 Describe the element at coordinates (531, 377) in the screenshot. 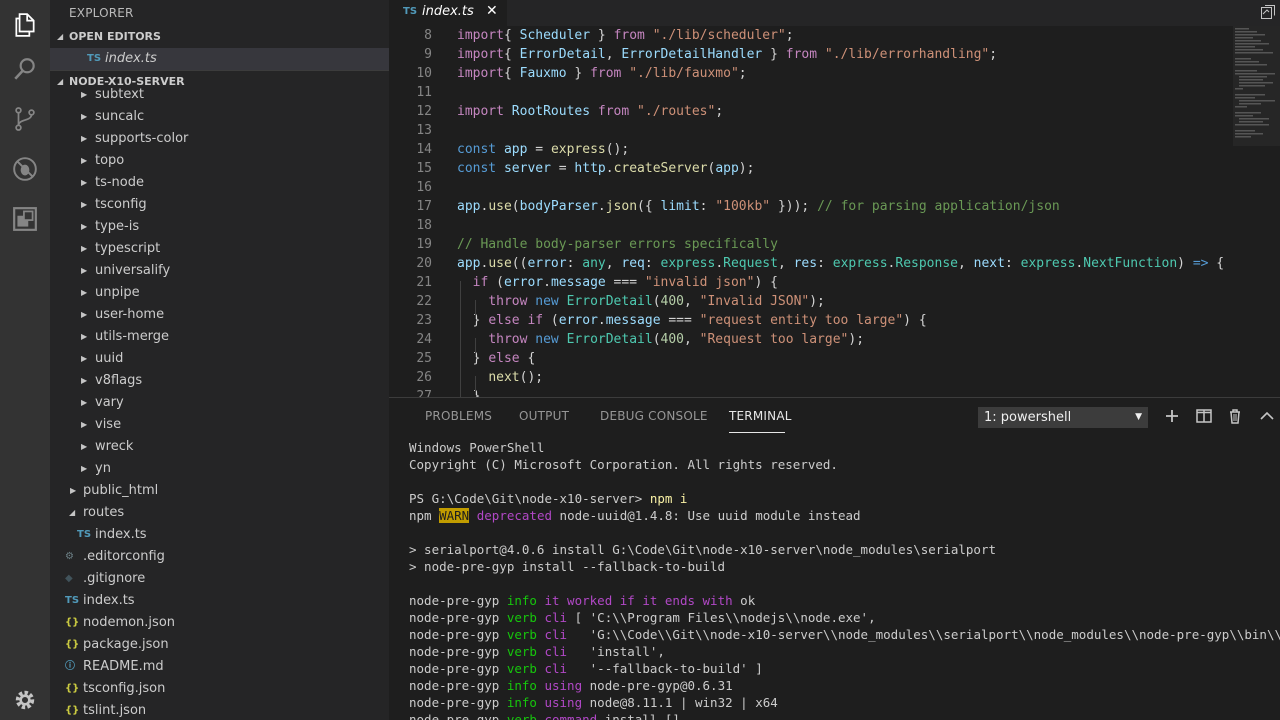

I see `code-token: ();` at that location.